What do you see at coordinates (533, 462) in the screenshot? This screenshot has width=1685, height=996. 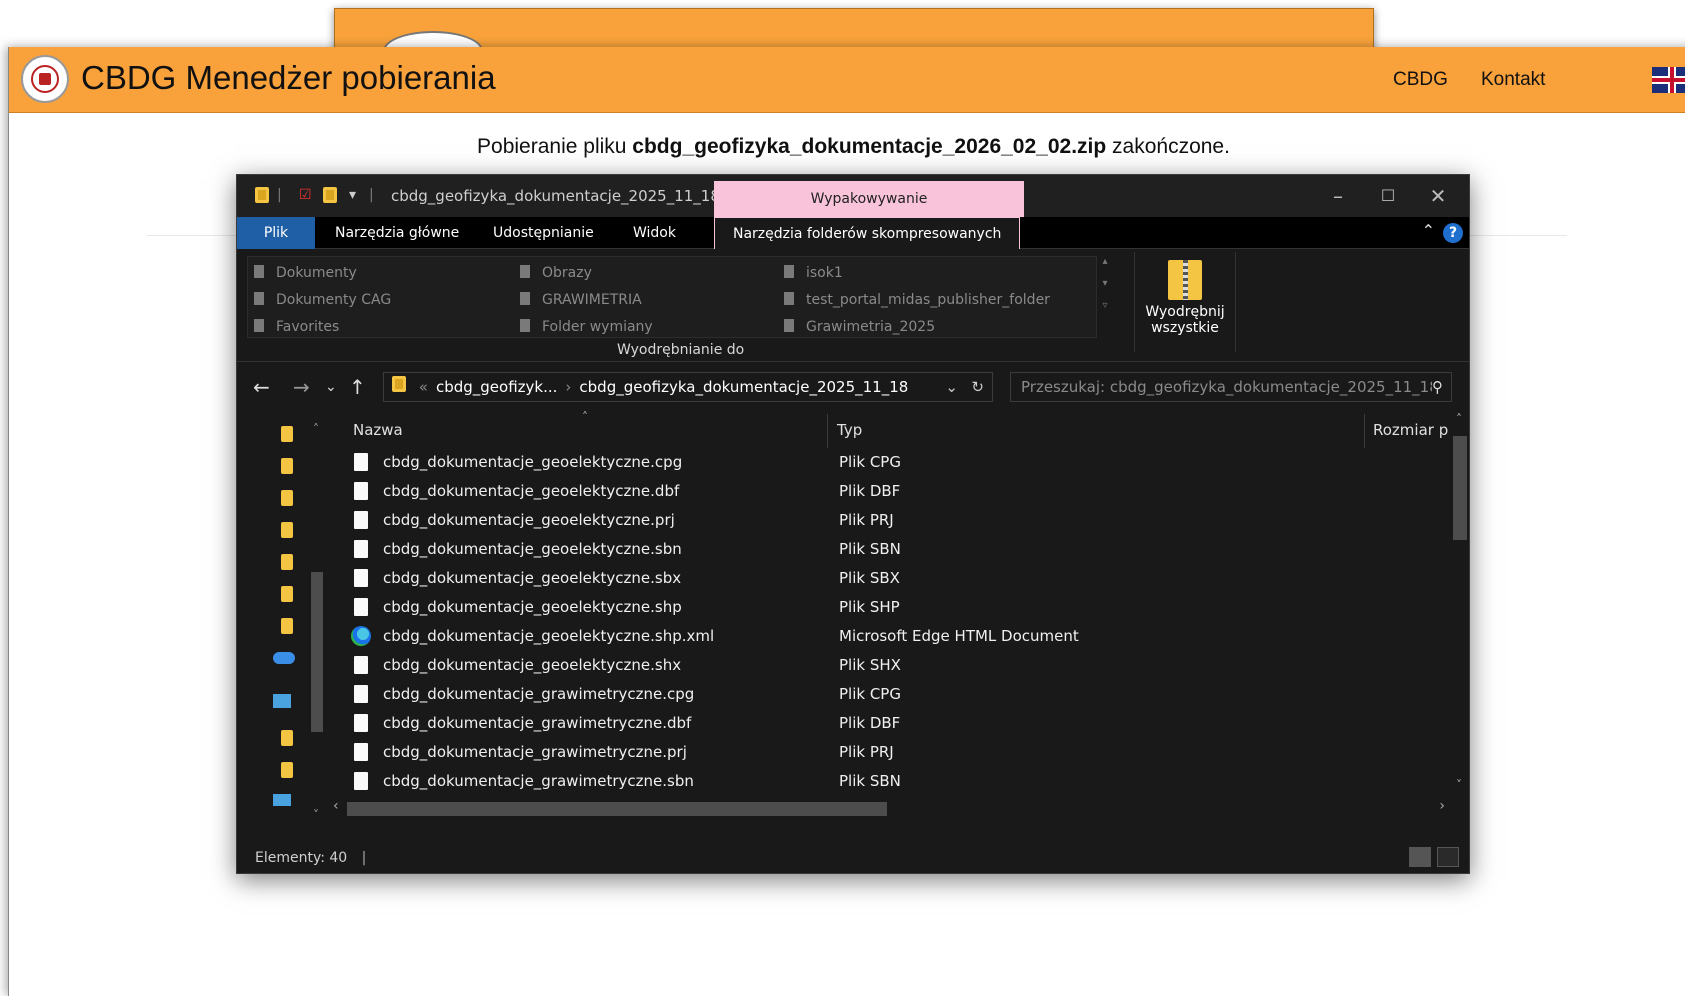 I see `file-name: cbdg_dokumentacje_geoelektyczne.cpg` at bounding box center [533, 462].